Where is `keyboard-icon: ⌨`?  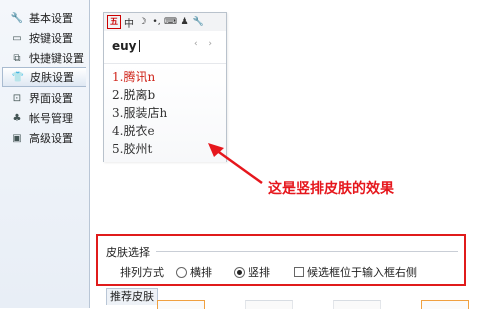
keyboard-icon: ⌨ is located at coordinates (170, 22).